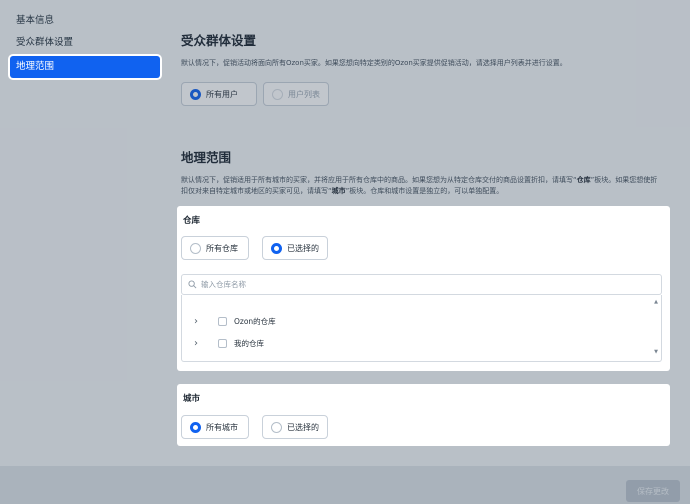  What do you see at coordinates (45, 42) in the screenshot?
I see `sidebar-item-label: 受众群体设置` at bounding box center [45, 42].